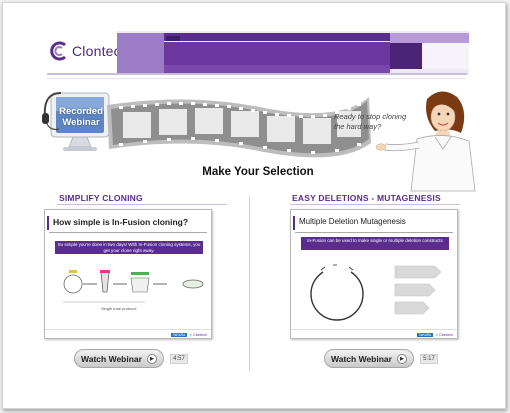 The image size is (510, 413). I want to click on header-rule-thin, so click(257, 78).